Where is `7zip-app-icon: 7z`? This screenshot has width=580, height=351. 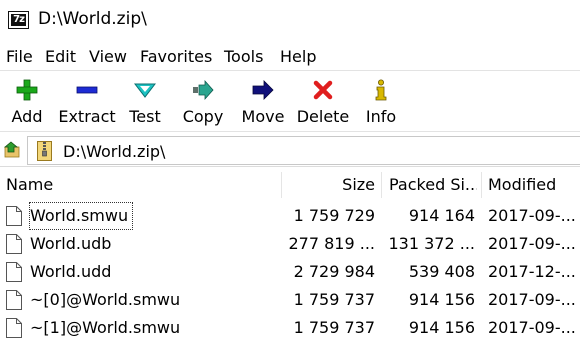
7zip-app-icon: 7z is located at coordinates (18, 20).